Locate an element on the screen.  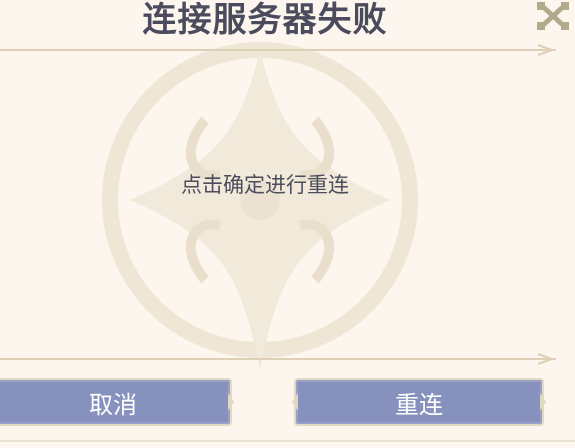
bottom-divider is located at coordinates (278, 359).